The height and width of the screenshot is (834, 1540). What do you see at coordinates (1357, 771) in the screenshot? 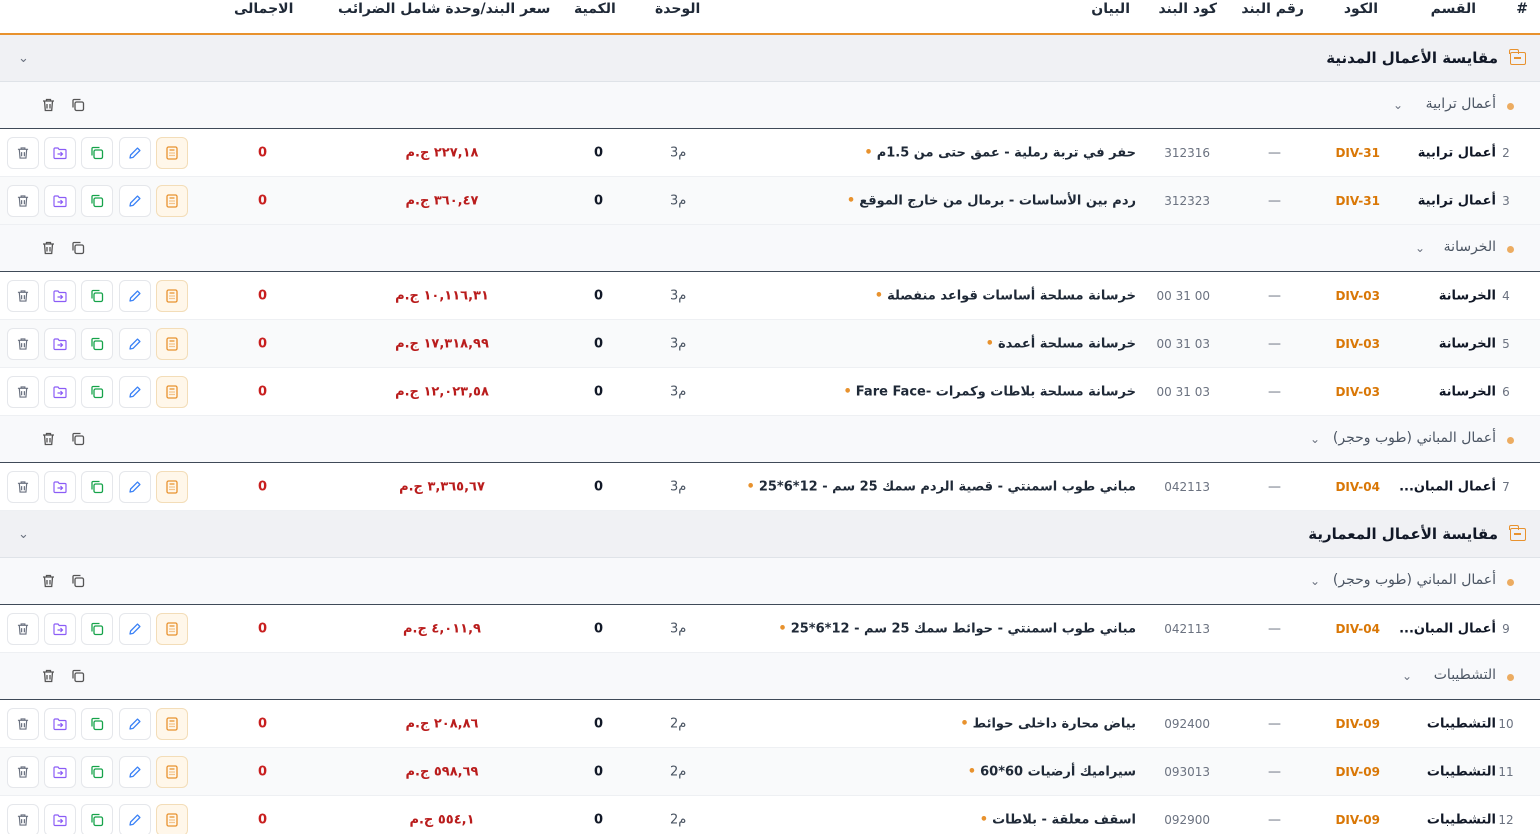
I see `row-code: DIV-09` at bounding box center [1357, 771].